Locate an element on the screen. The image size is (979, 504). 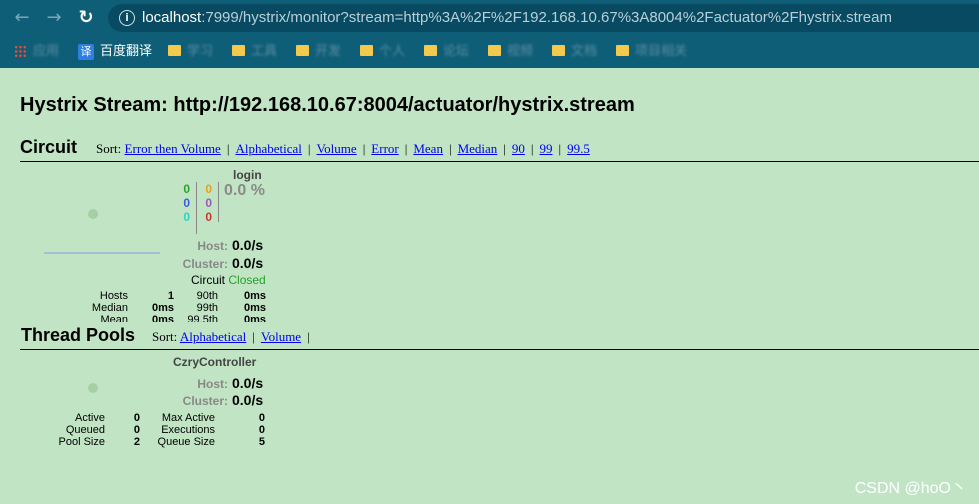
pool-name: CzryController is located at coordinates (215, 362).